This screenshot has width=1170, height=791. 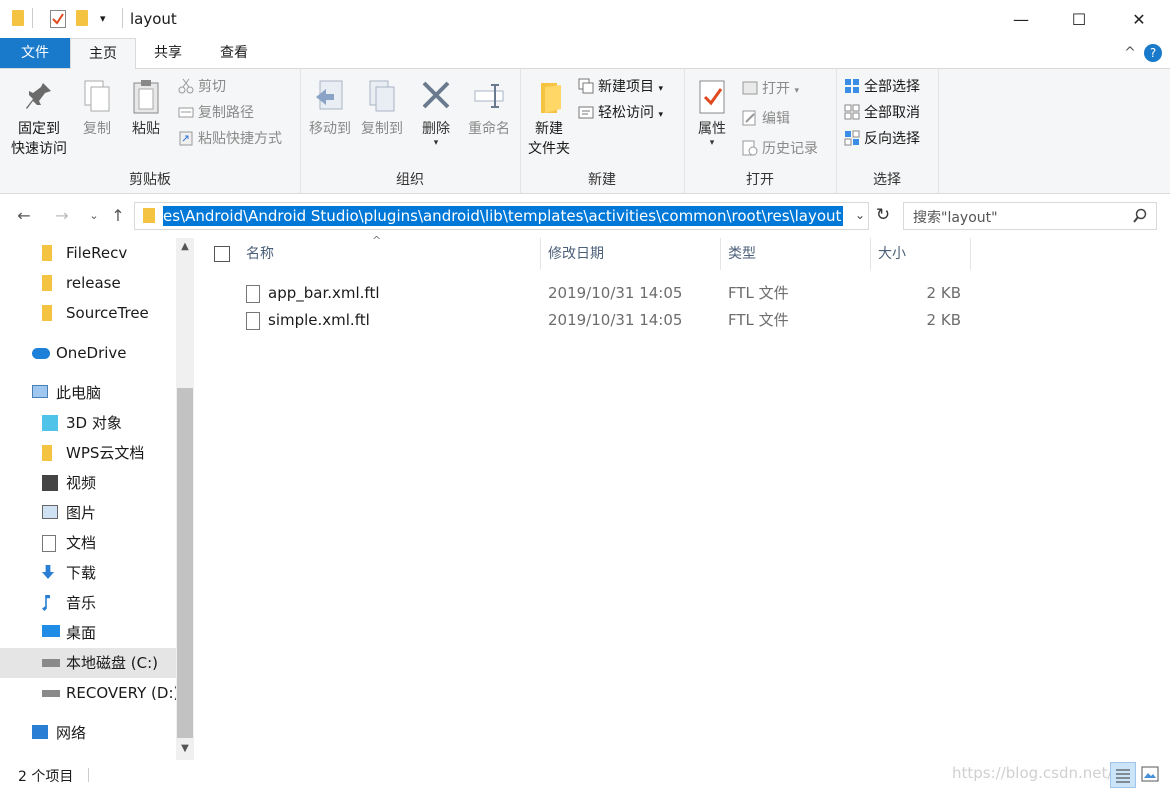 I want to click on paste-button: 粘贴, so click(x=146, y=109).